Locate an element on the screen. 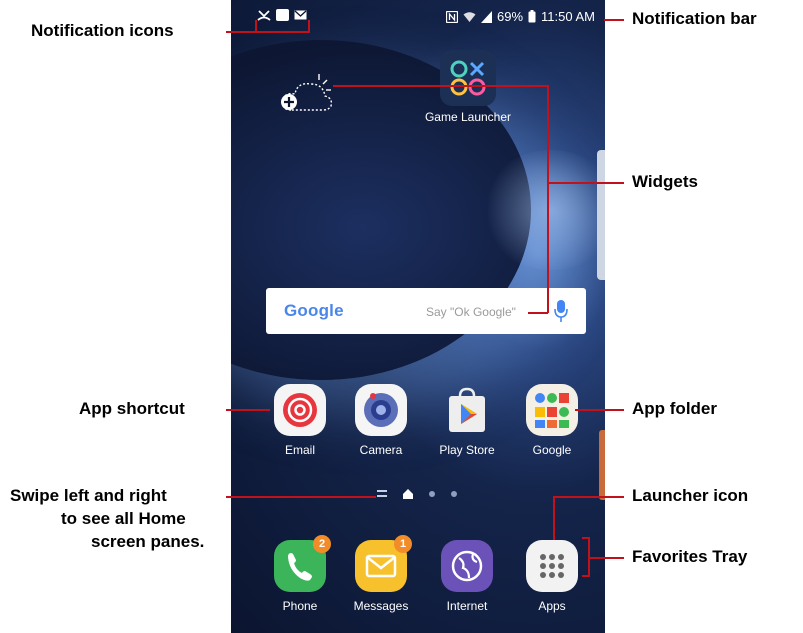  label-swipe-line-2: to see all Home is located at coordinates (123, 518).